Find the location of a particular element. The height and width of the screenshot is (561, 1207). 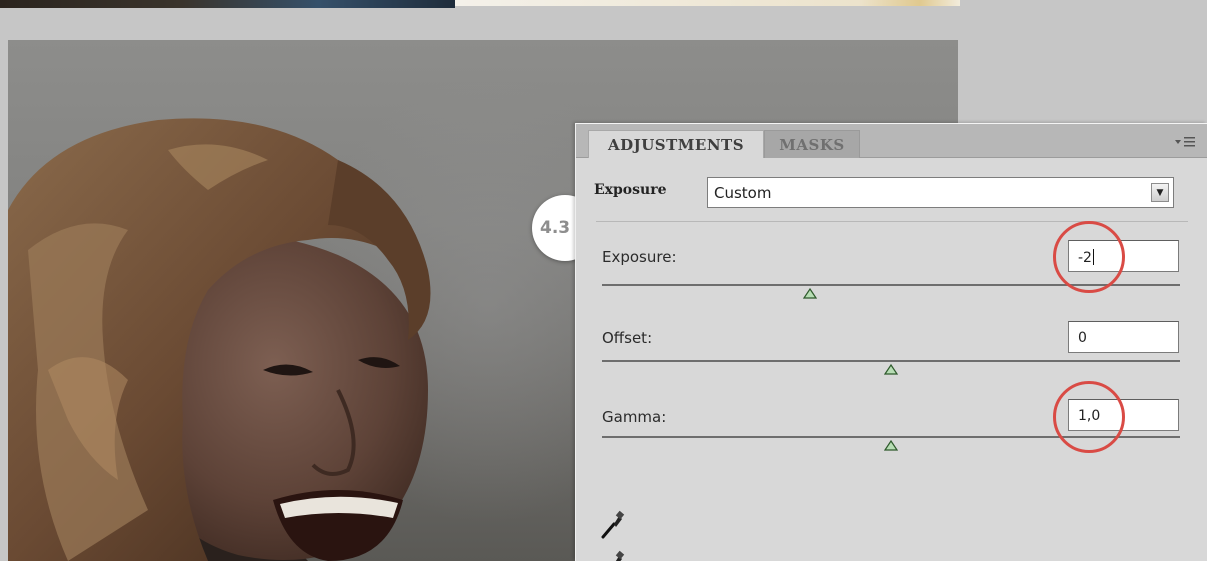

gamma-slider-thumb is located at coordinates (891, 445).